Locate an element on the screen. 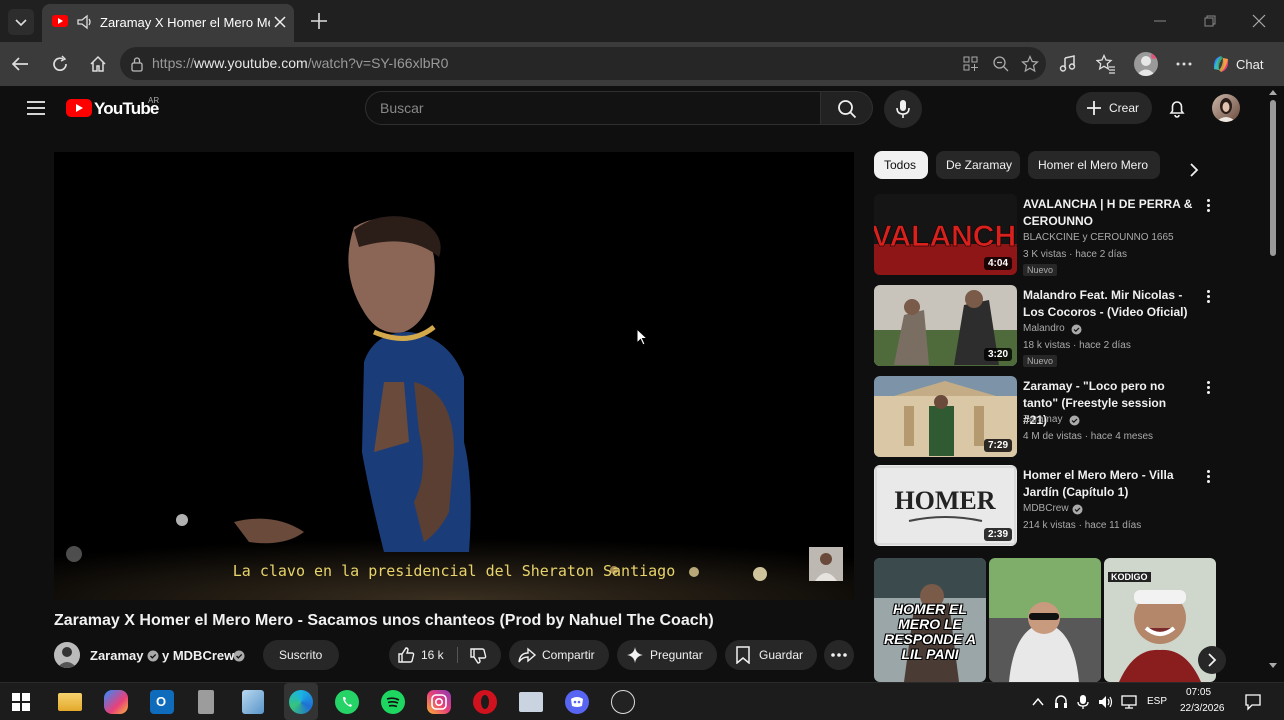 This screenshot has height=720, width=1284. microphone-icon is located at coordinates (903, 109).